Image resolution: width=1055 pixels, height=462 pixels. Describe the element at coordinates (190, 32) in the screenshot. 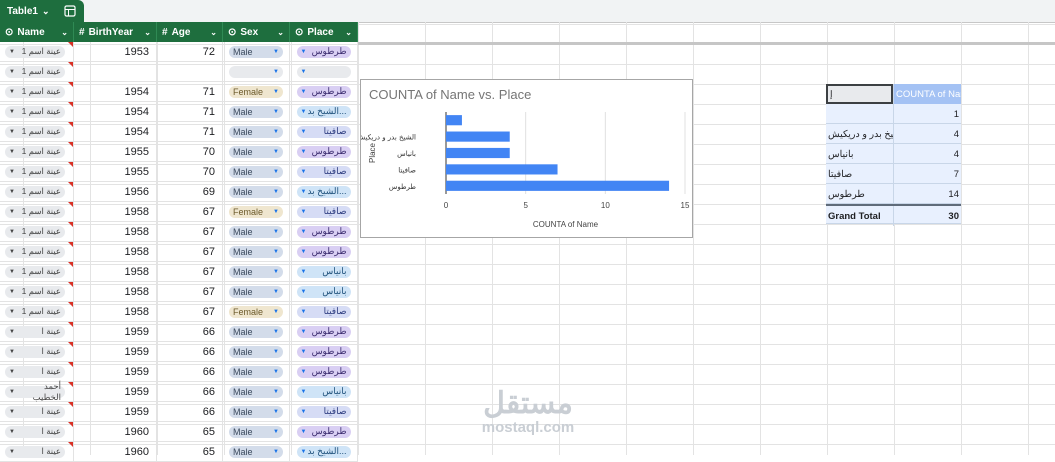

I see `column-header-age: # Age ⌄` at that location.